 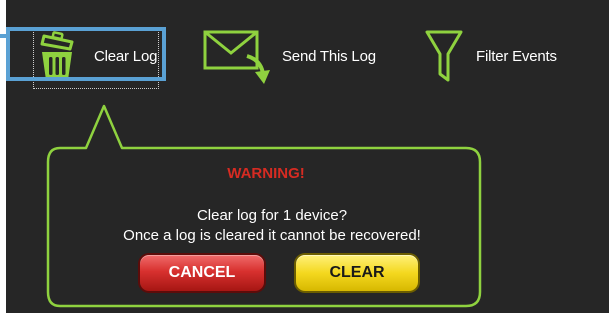 I want to click on warning-message-line-1: Clear log for 1 device?, so click(x=272, y=215).